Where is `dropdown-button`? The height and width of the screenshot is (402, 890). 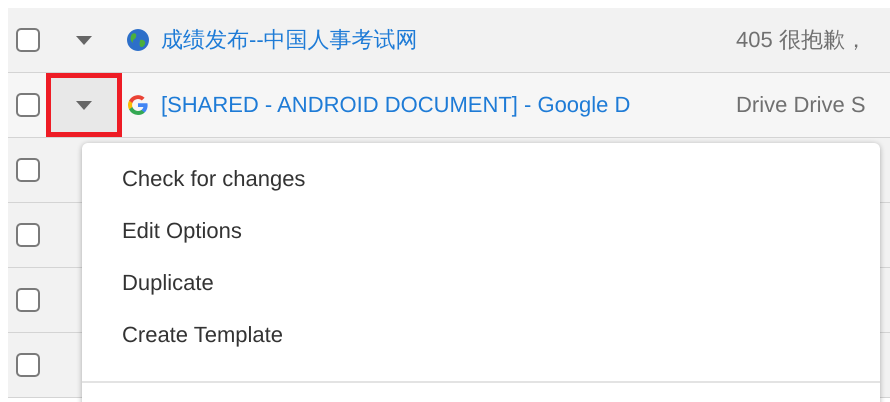 dropdown-button is located at coordinates (84, 105).